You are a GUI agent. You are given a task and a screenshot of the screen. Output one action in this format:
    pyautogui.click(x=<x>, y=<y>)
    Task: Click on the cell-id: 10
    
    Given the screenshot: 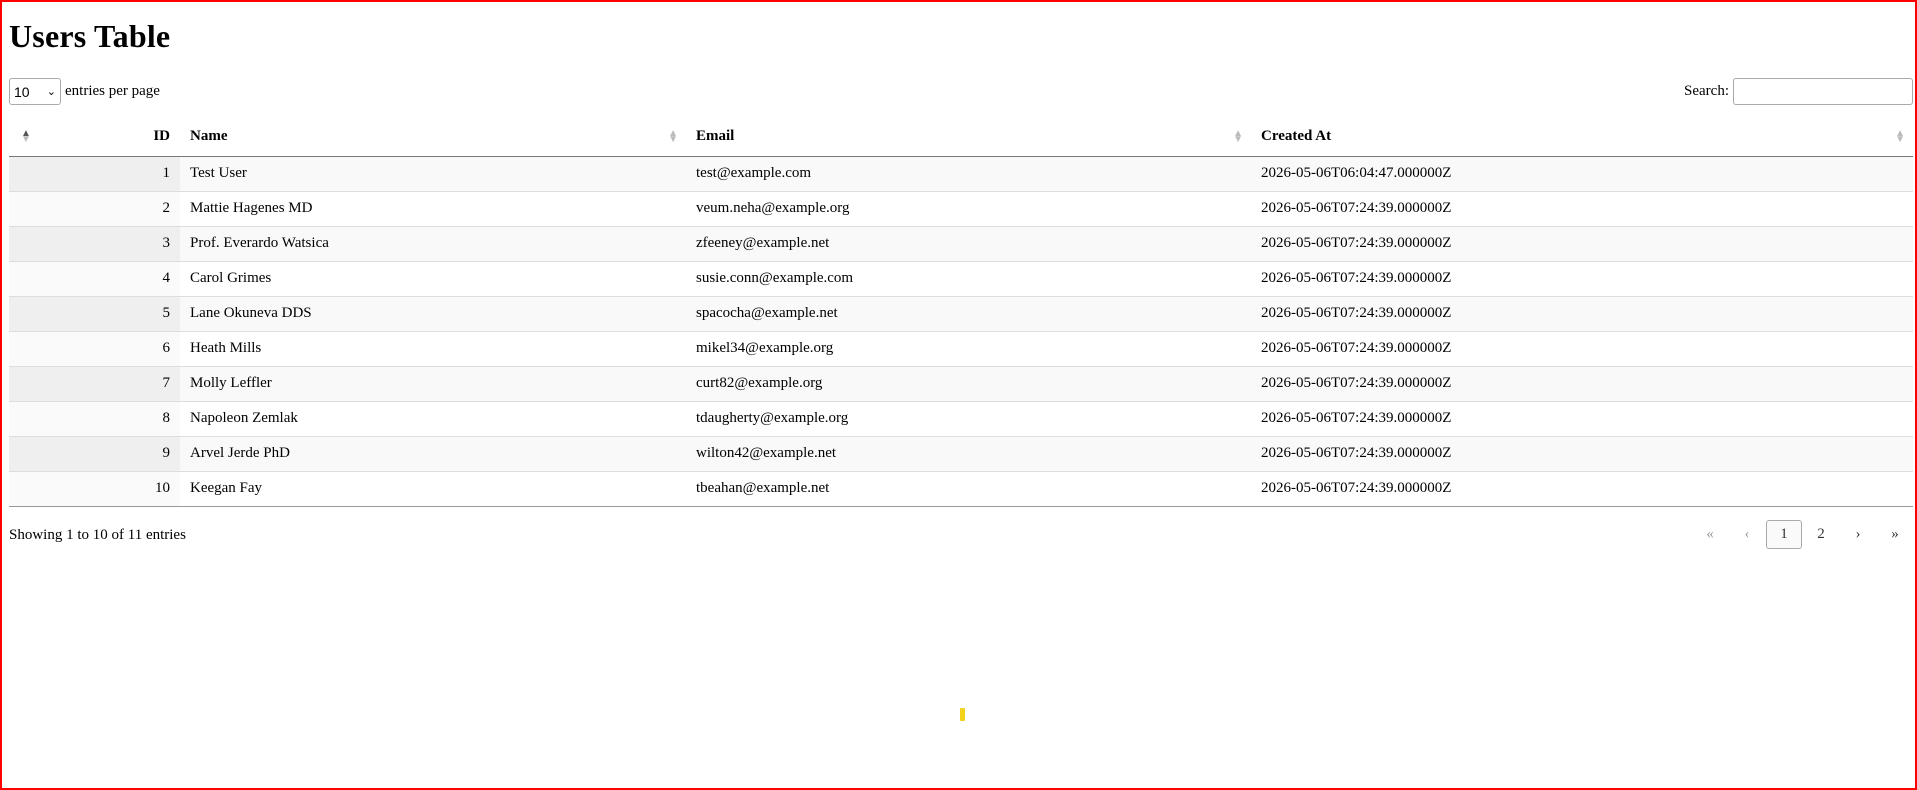 What is the action you would take?
    pyautogui.click(x=109, y=489)
    